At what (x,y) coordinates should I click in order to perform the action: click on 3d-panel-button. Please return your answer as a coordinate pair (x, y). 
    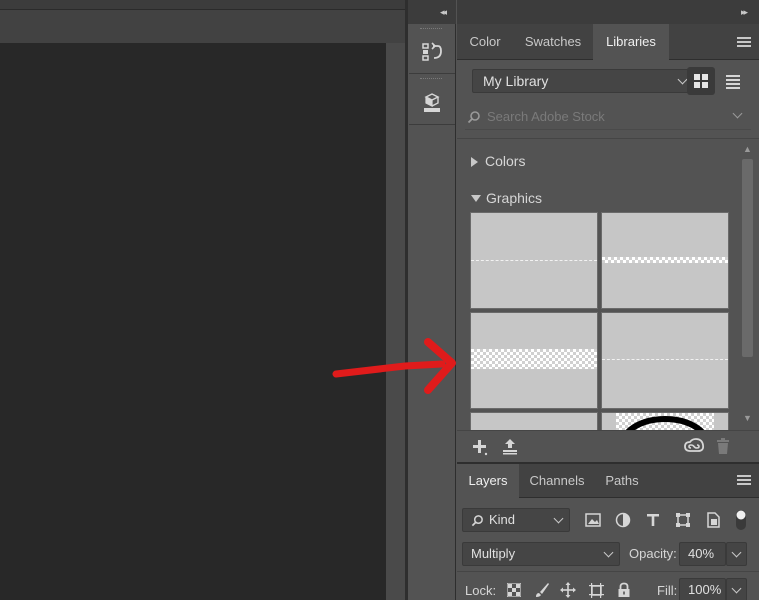
    Looking at the image, I should click on (432, 103).